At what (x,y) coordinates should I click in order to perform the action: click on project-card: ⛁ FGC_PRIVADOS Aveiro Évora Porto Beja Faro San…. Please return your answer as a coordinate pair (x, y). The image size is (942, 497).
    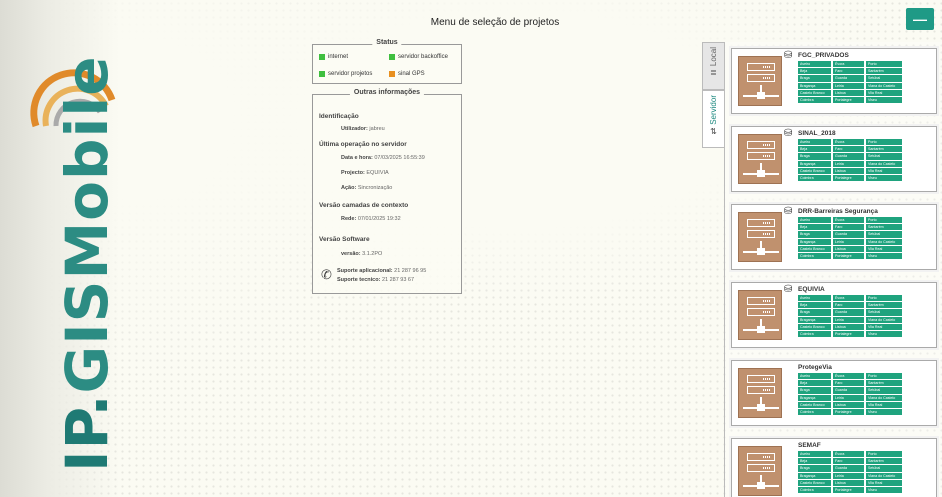
    Looking at the image, I should click on (834, 81).